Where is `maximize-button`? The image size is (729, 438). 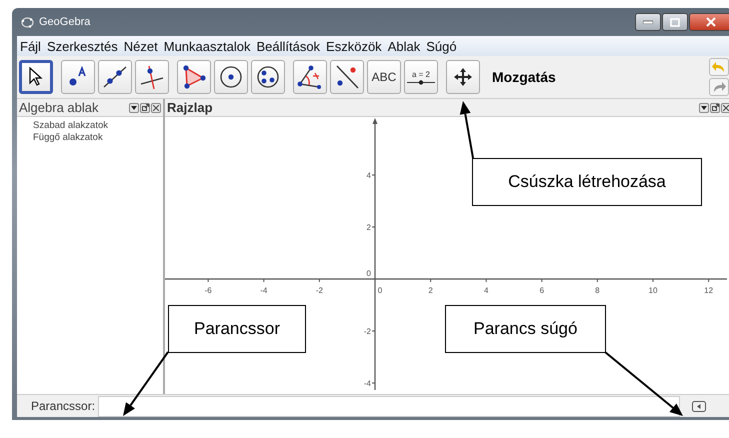
maximize-button is located at coordinates (675, 22).